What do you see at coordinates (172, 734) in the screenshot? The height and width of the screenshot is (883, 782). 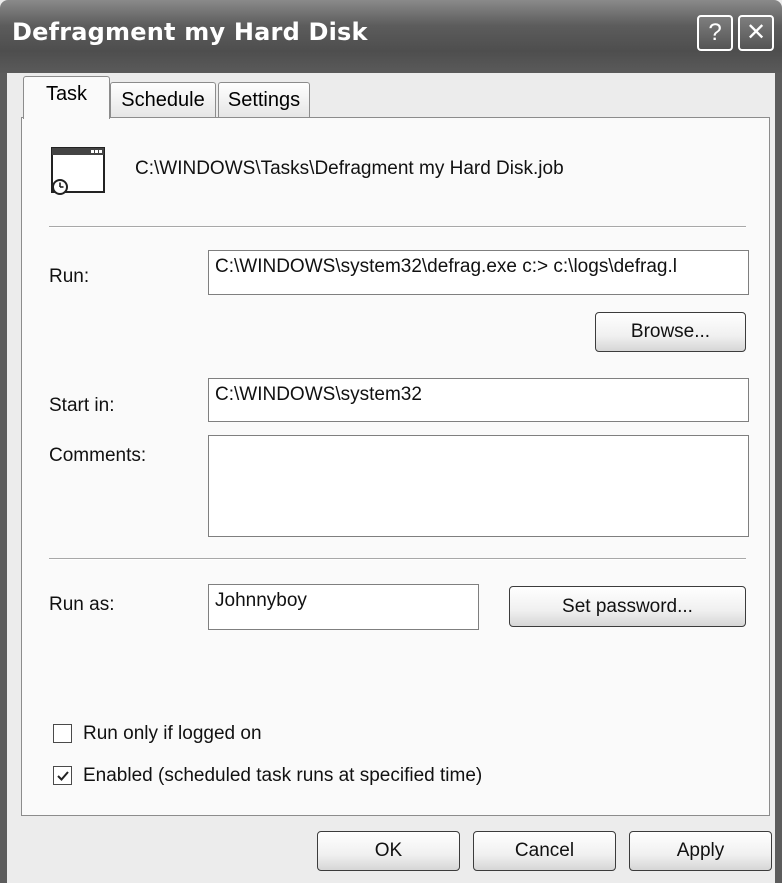 I see `run-only-logged-on-label: Run only if logged on` at bounding box center [172, 734].